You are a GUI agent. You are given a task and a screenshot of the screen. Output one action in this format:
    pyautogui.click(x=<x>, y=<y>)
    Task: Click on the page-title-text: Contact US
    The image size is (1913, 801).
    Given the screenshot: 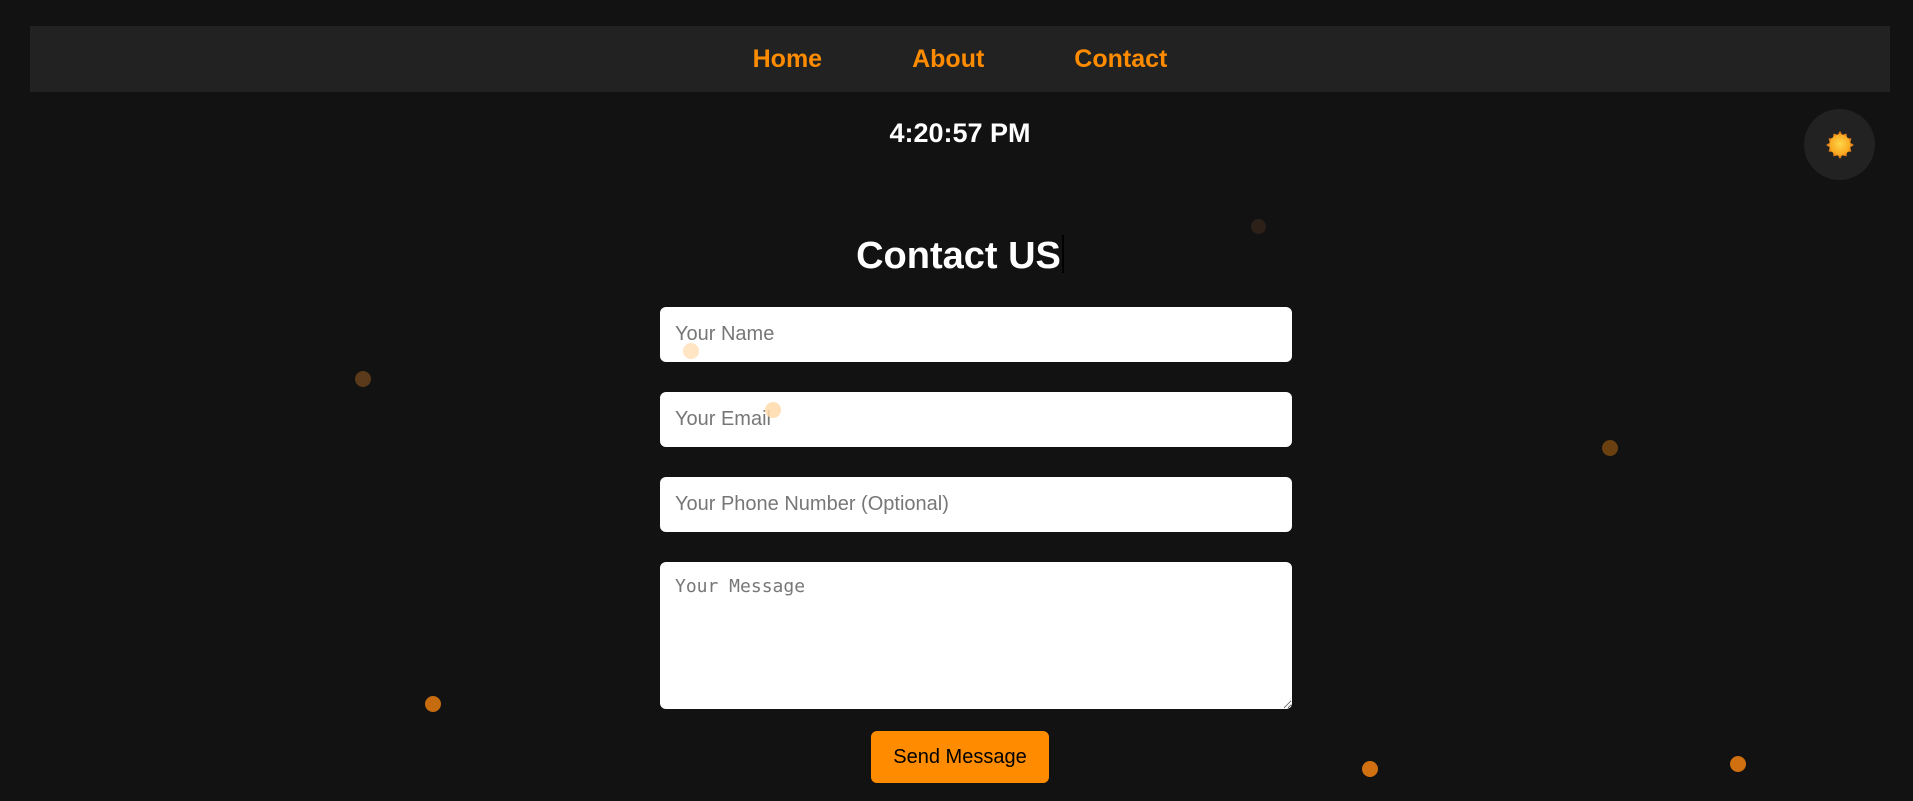 What is the action you would take?
    pyautogui.click(x=958, y=256)
    